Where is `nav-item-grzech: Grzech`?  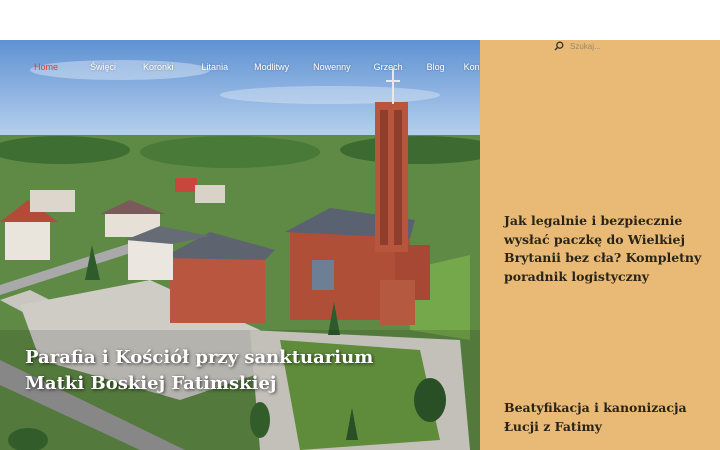 nav-item-grzech: Grzech is located at coordinates (388, 67).